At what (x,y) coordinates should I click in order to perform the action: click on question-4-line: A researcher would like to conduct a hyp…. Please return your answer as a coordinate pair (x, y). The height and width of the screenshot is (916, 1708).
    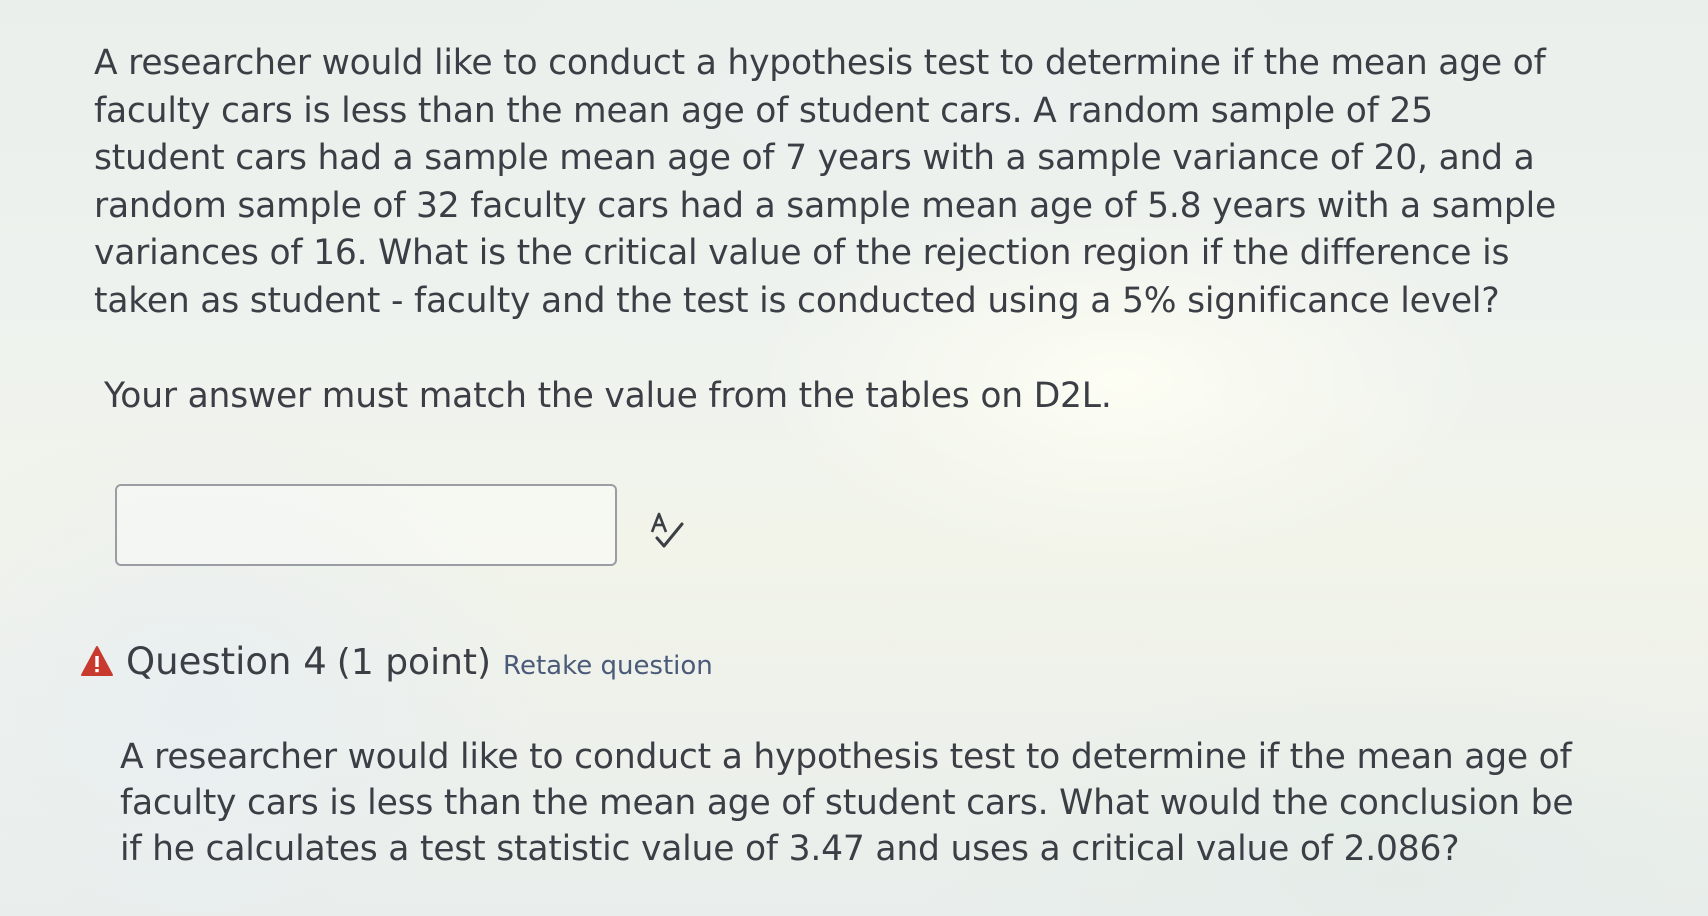
    Looking at the image, I should click on (846, 757).